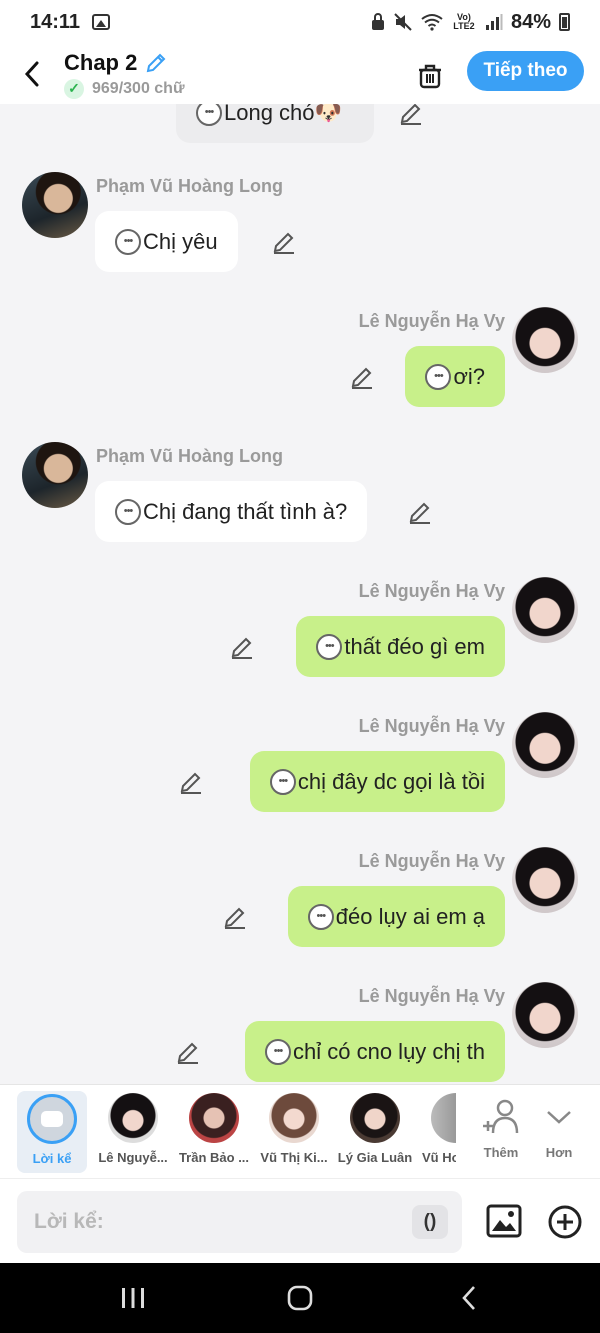  Describe the element at coordinates (564, 22) in the screenshot. I see `battery-icon` at that location.